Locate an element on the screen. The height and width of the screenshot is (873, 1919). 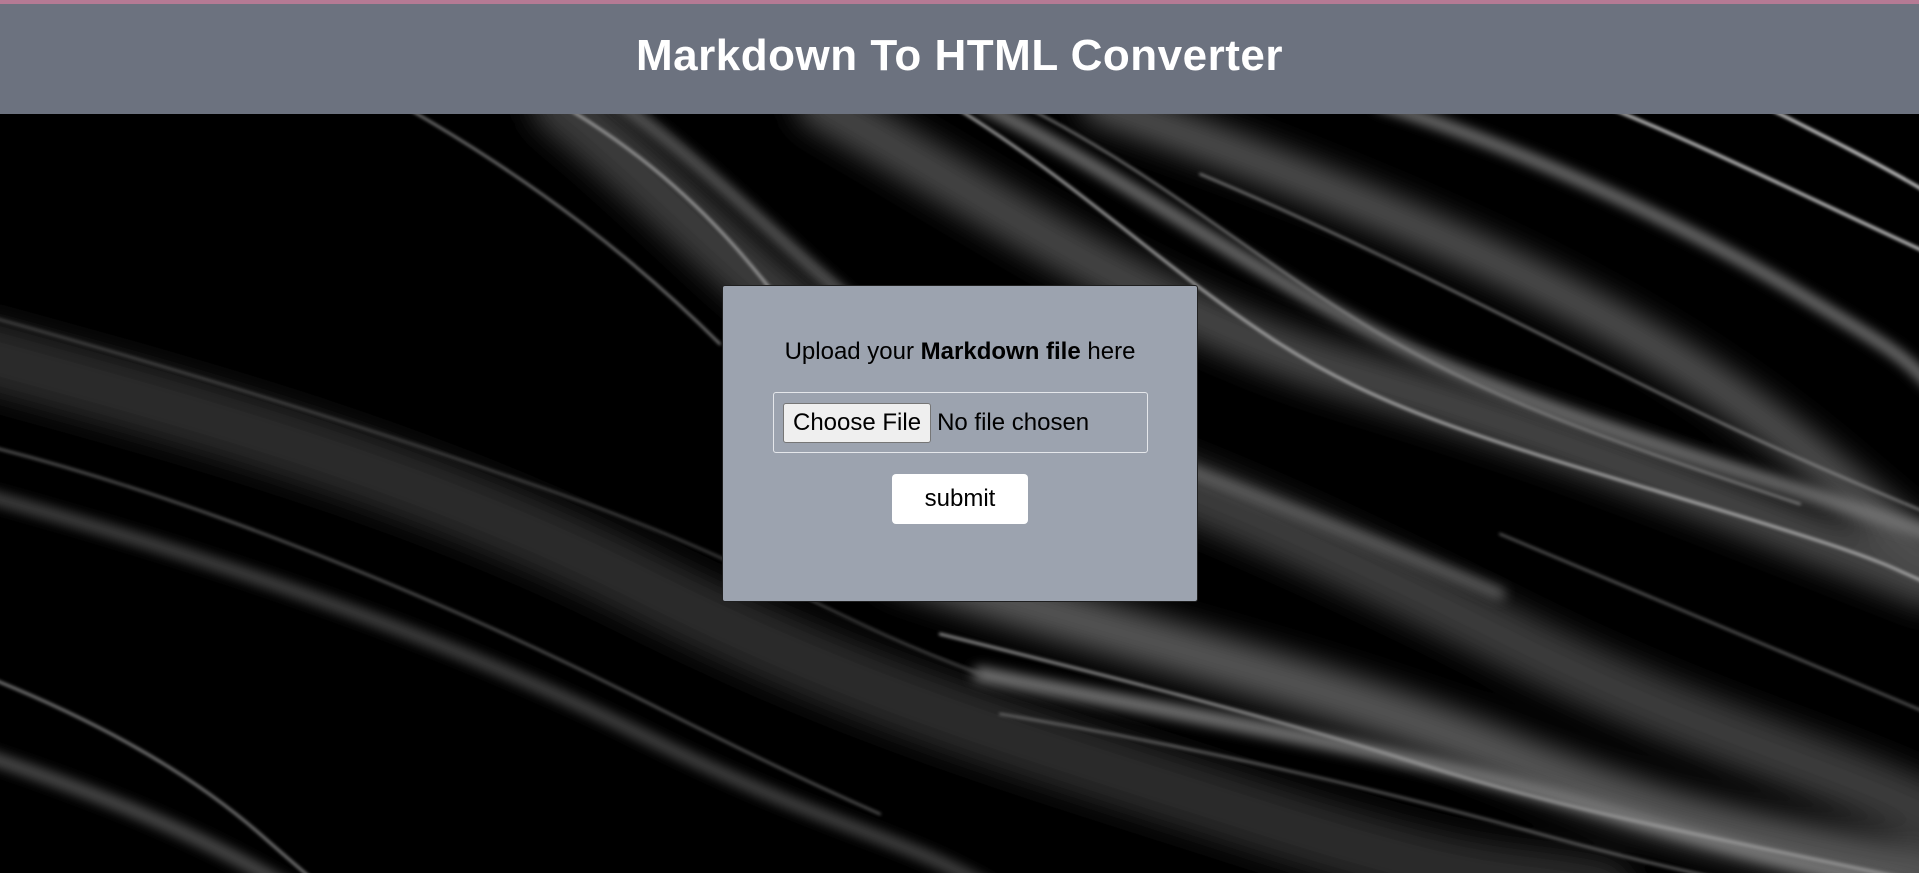
upload-prompt-prefix: Upload your is located at coordinates (849, 351).